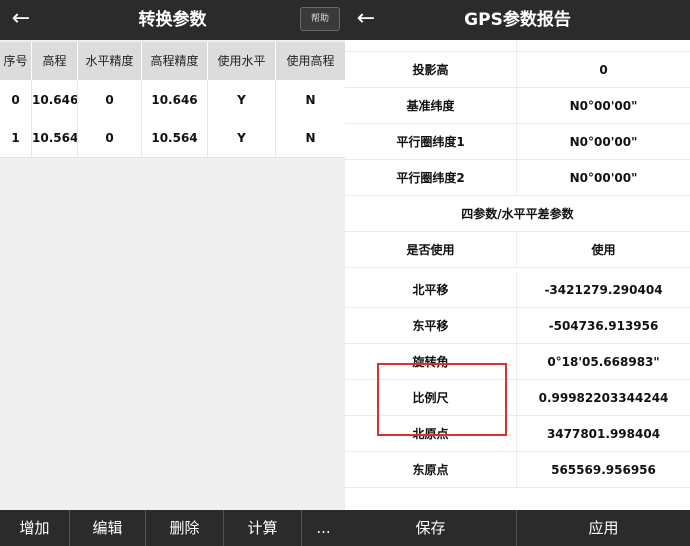  Describe the element at coordinates (55, 61) in the screenshot. I see `col-header-elevation: 高程` at that location.